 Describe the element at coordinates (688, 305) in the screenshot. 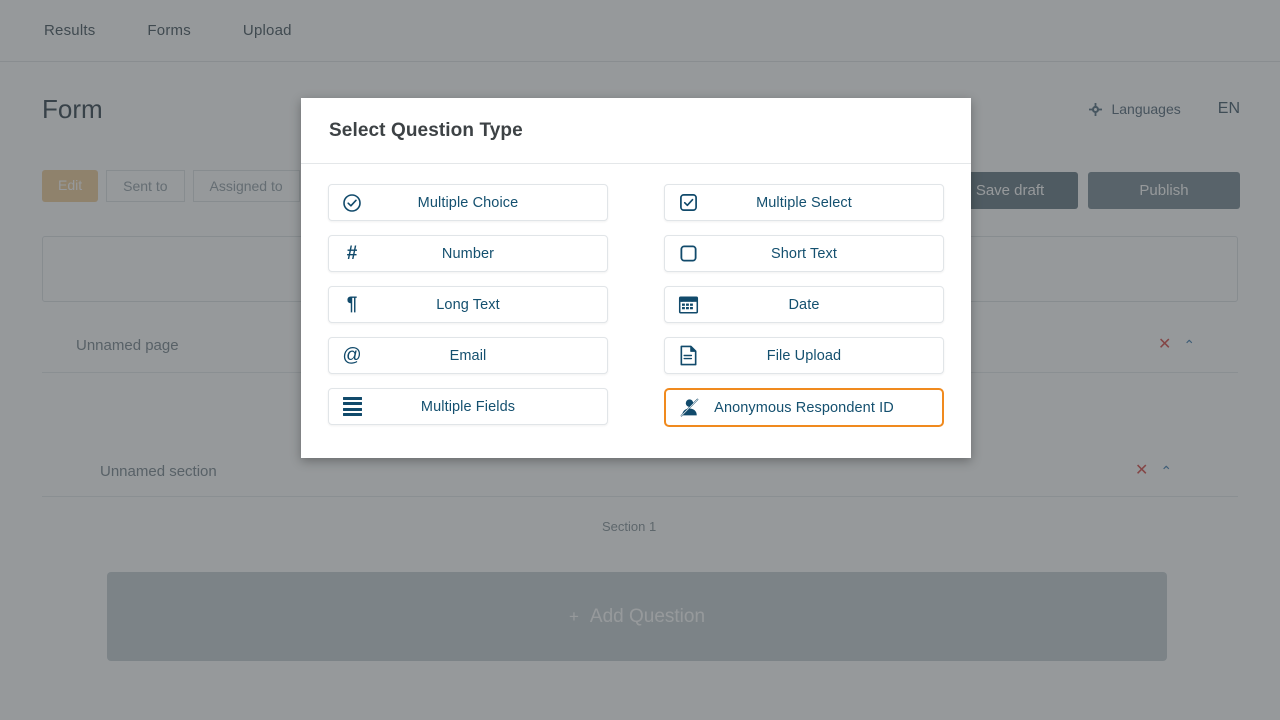

I see `calendar-icon` at that location.